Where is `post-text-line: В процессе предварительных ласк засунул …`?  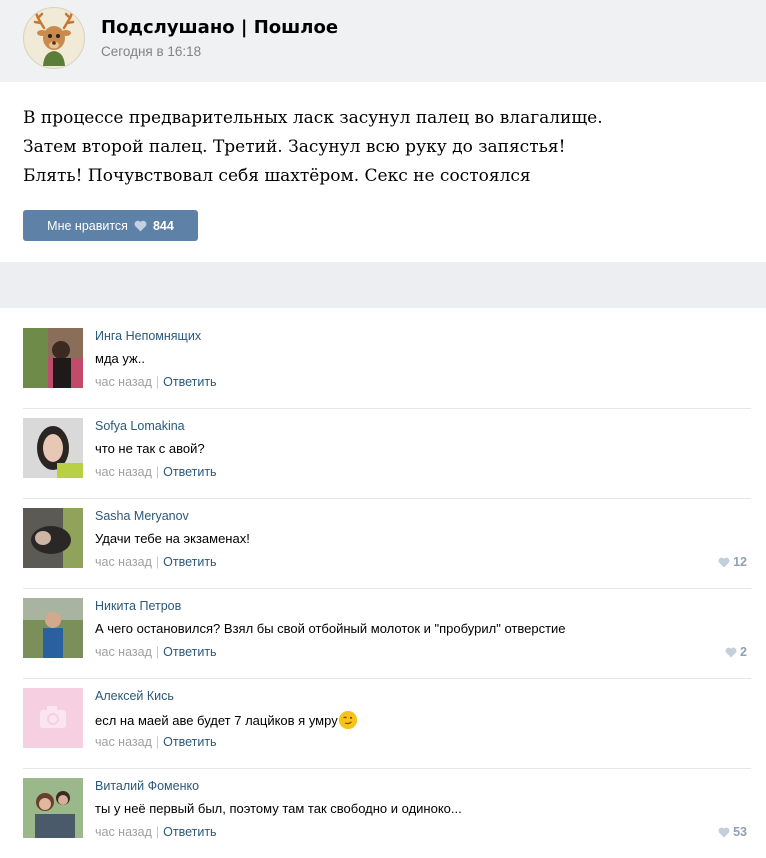
post-text-line: В процессе предварительных ласк засунул … is located at coordinates (313, 118).